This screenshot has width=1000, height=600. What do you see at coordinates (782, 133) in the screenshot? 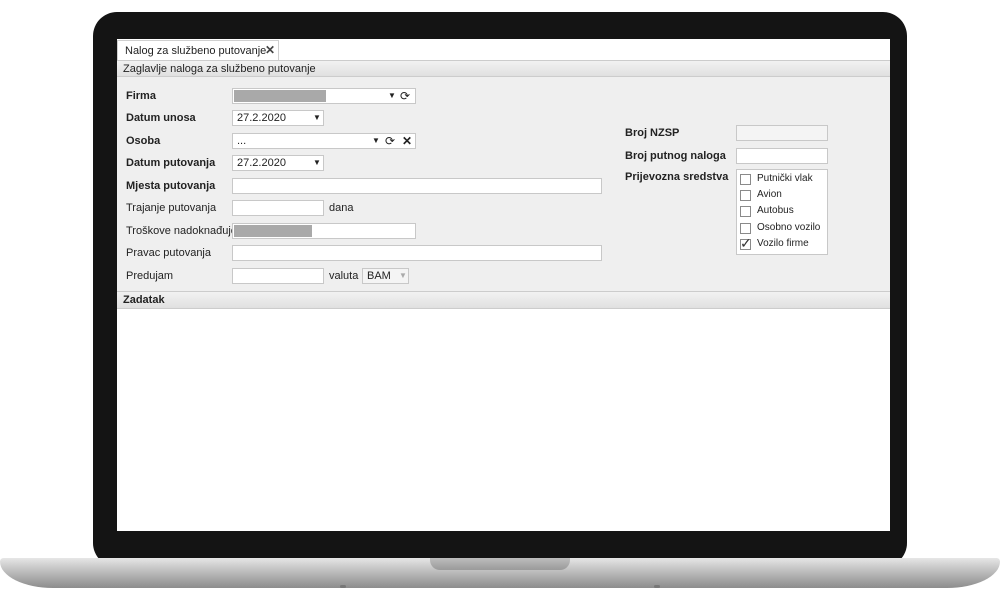
I see `broj-nzsp-field` at bounding box center [782, 133].